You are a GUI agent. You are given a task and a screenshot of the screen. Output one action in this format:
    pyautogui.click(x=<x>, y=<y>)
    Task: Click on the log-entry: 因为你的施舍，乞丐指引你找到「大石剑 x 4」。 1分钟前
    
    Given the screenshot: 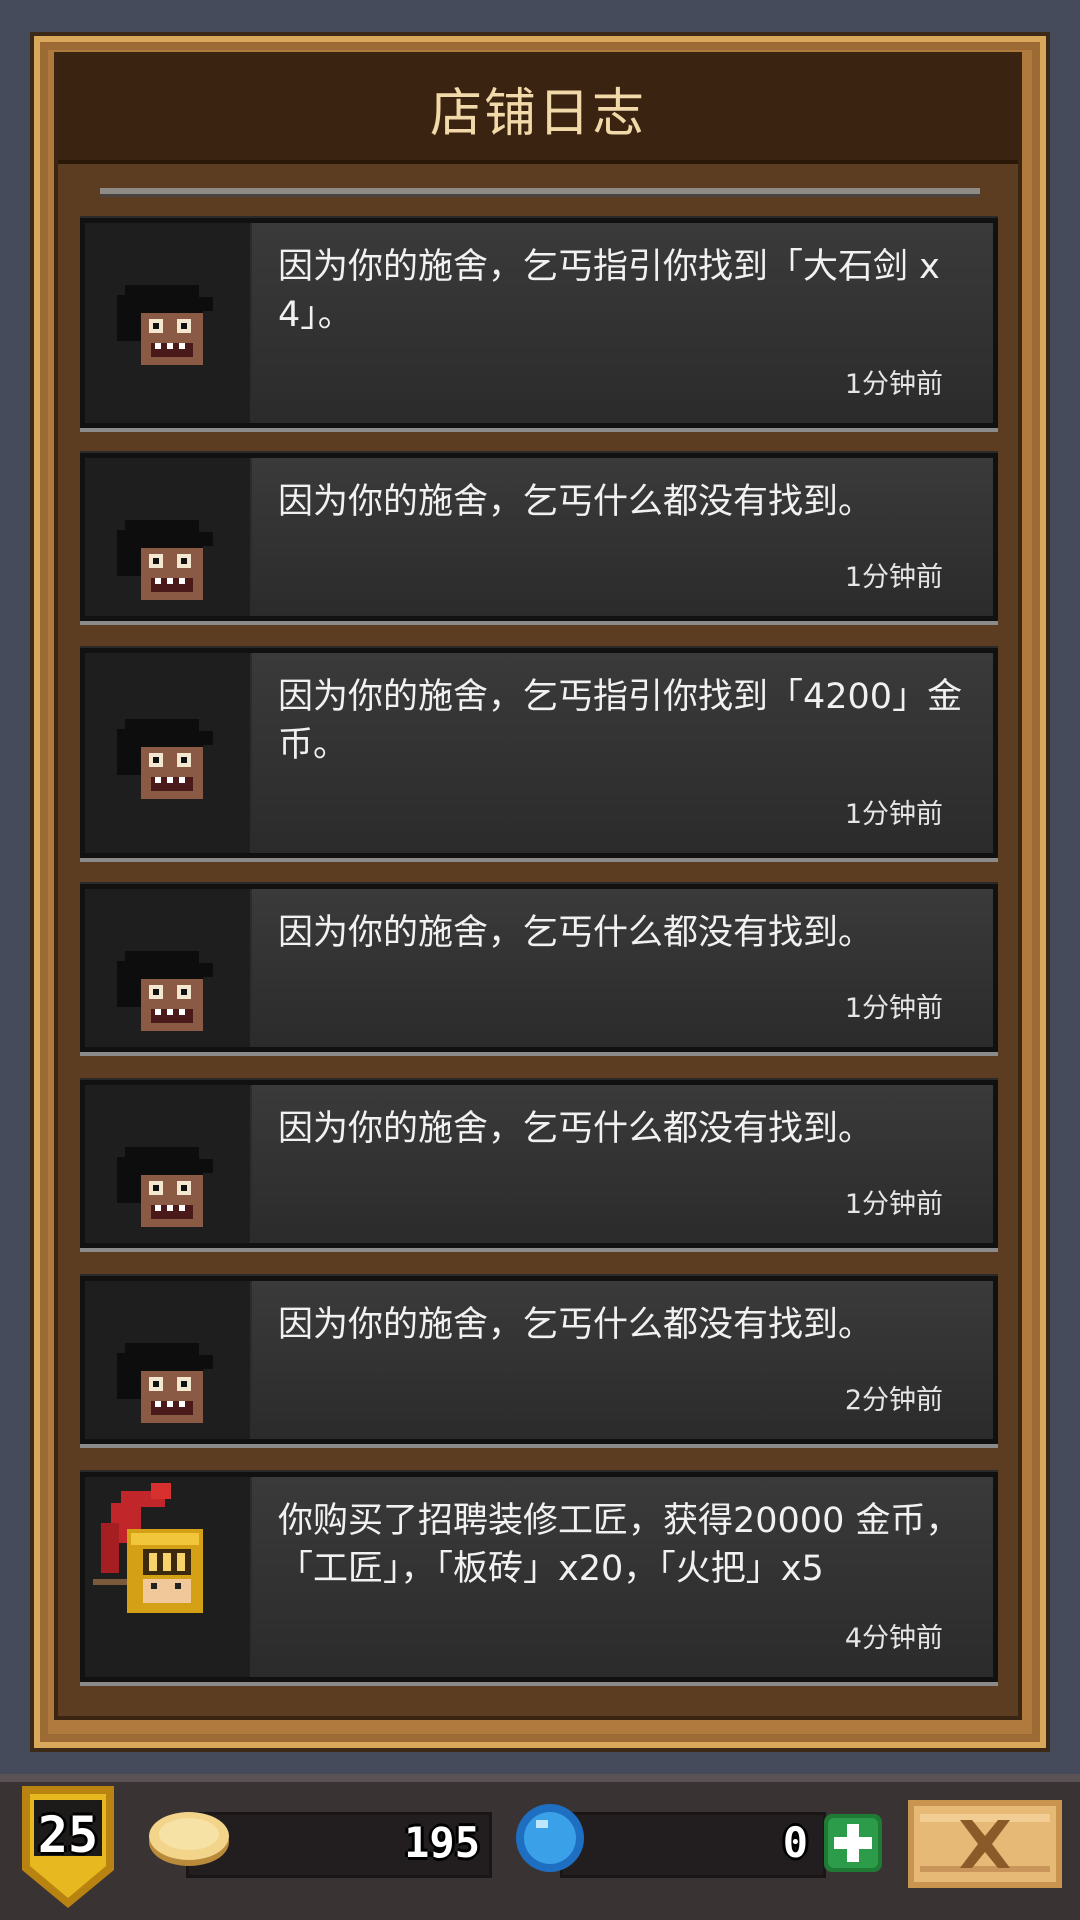 What is the action you would take?
    pyautogui.click(x=539, y=323)
    